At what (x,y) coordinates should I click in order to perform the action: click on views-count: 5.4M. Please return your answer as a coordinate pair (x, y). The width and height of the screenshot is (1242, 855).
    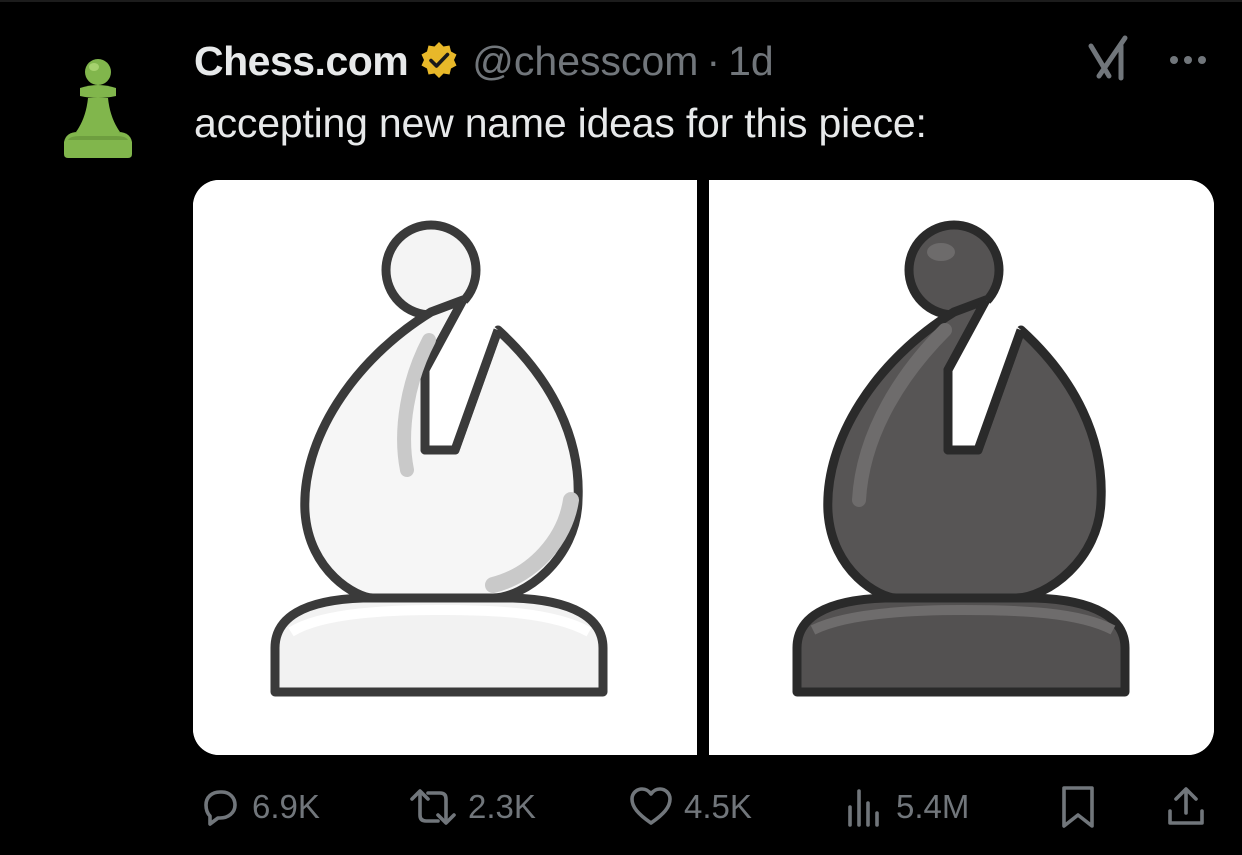
    Looking at the image, I should click on (933, 806).